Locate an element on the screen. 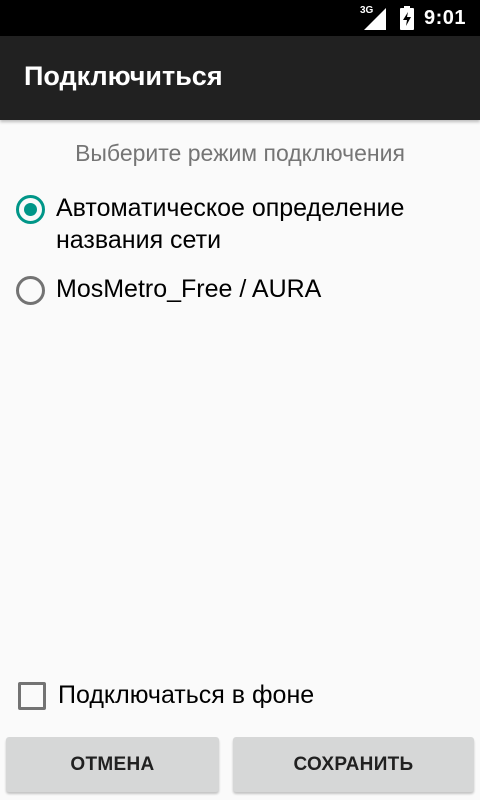 Image resolution: width=480 pixels, height=800 pixels. save-button: СОХРАНИТЬ is located at coordinates (353, 764).